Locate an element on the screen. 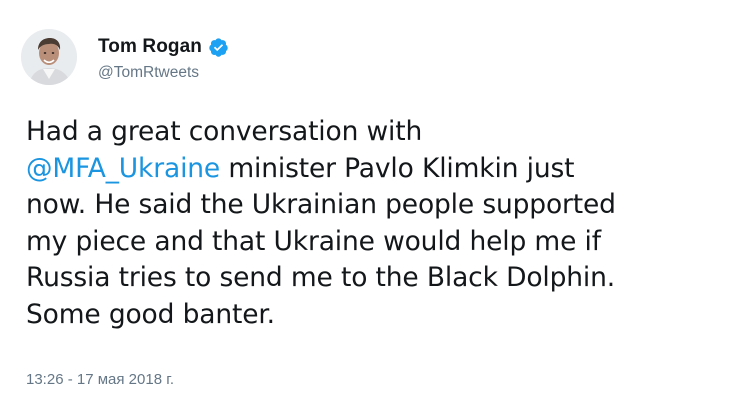 This screenshot has width=752, height=402. author-block: Tom Rogan @TomRtweets is located at coordinates (163, 58).